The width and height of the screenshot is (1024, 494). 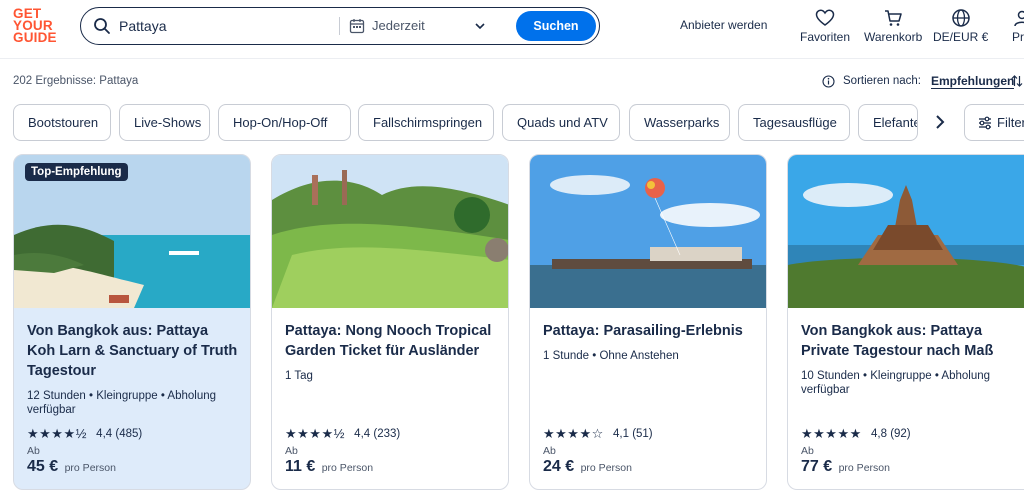 I want to click on filter-sliders-icon, so click(x=985, y=123).